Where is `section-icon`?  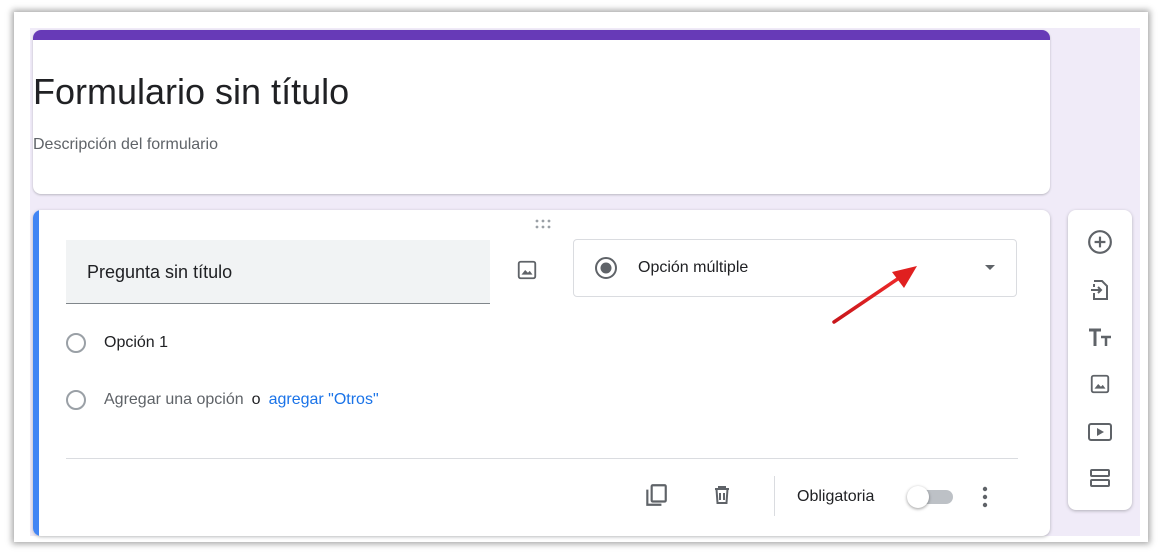
section-icon is located at coordinates (1100, 478).